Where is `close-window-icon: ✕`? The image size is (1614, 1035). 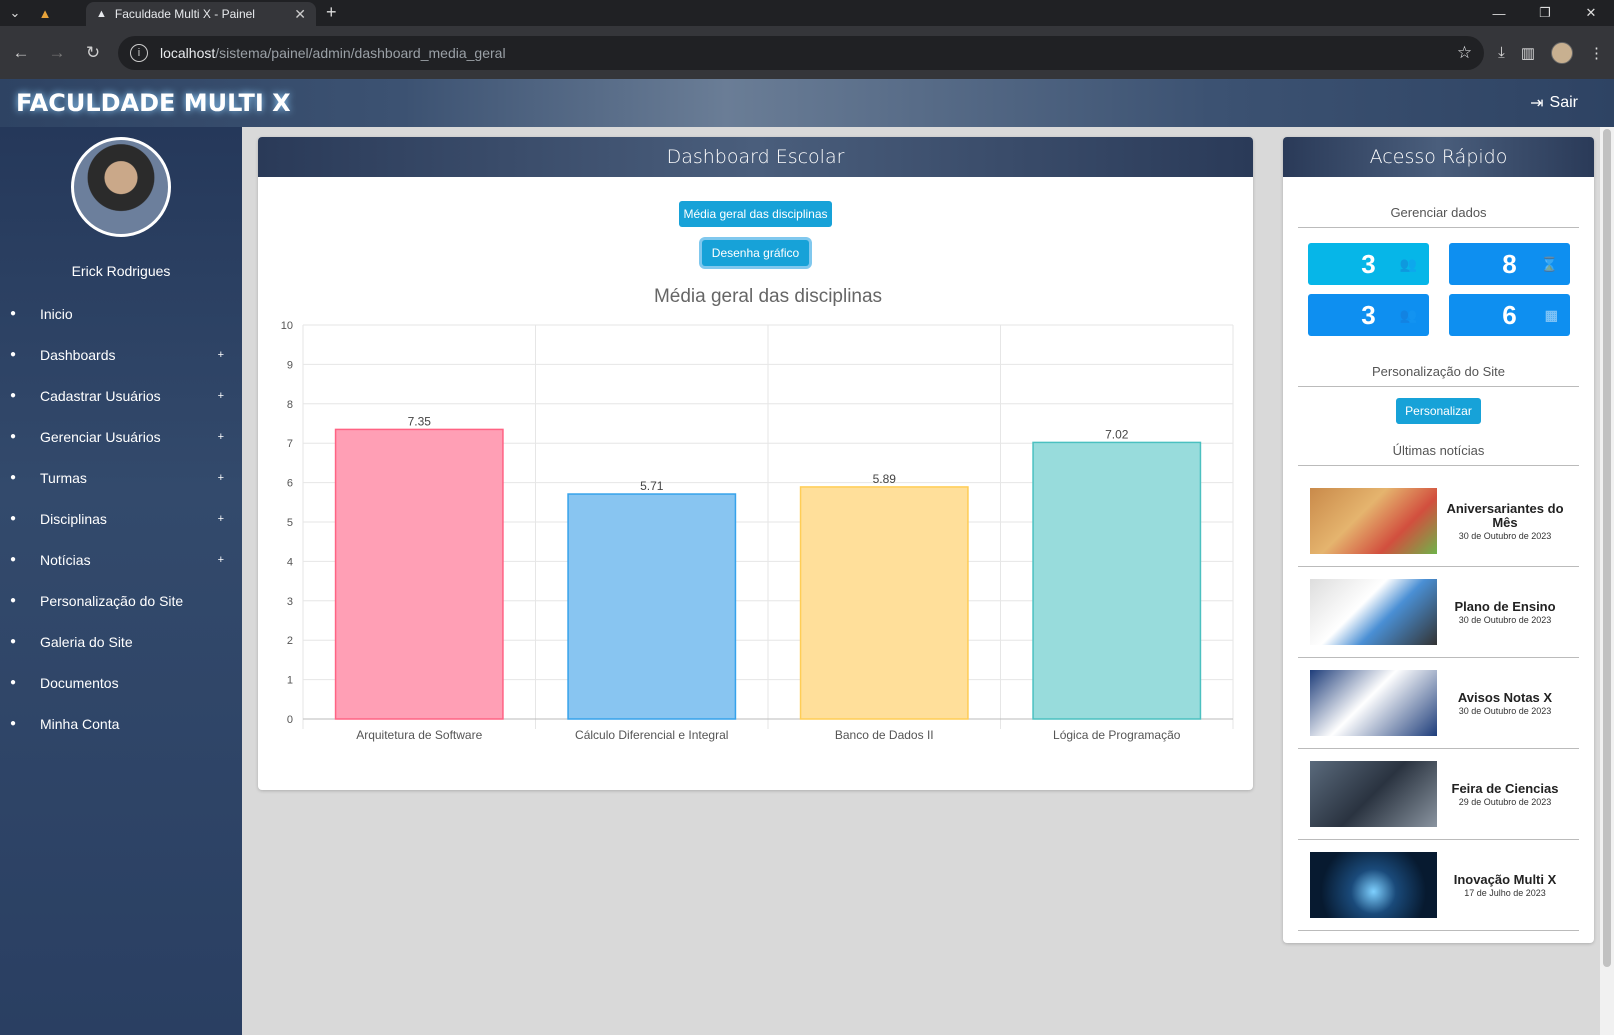
close-window-icon: ✕ is located at coordinates (1591, 13).